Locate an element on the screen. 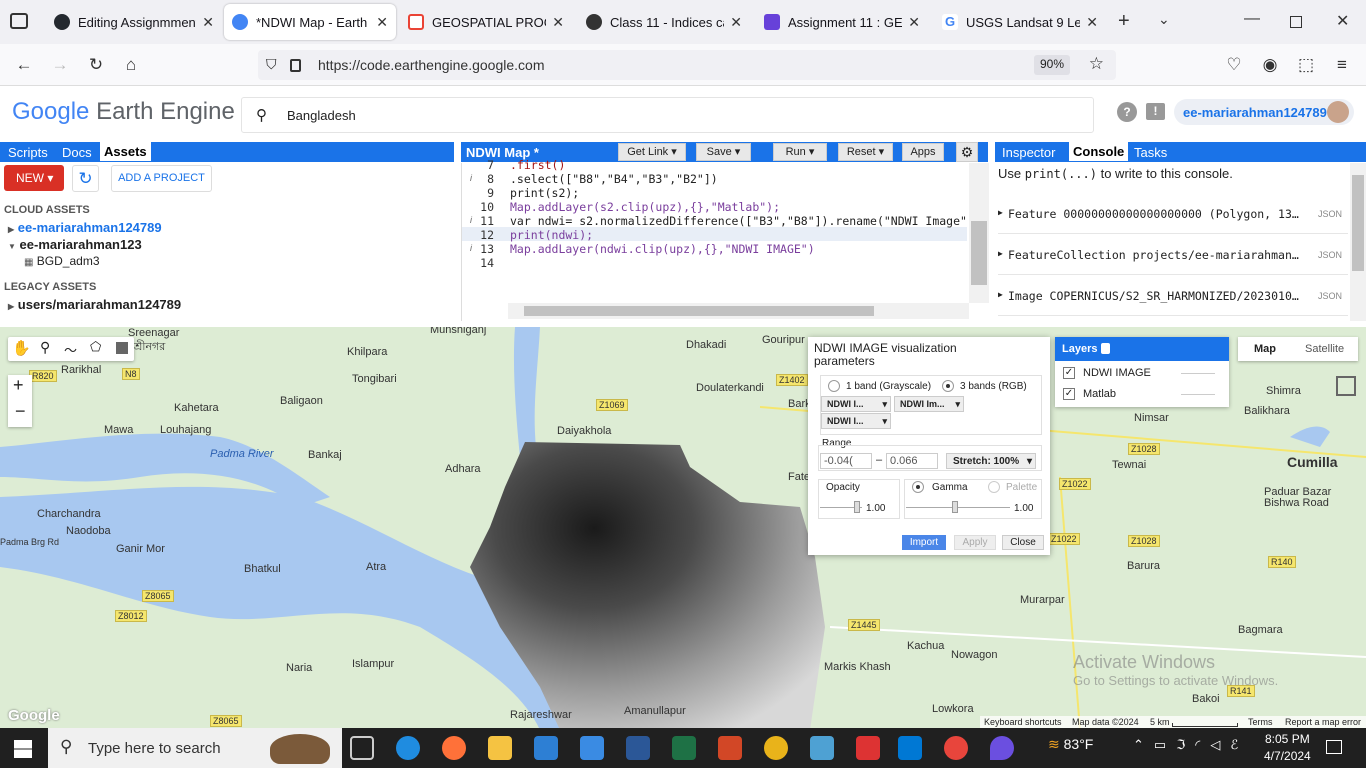  zoom-in-button: + is located at coordinates (18, 385).